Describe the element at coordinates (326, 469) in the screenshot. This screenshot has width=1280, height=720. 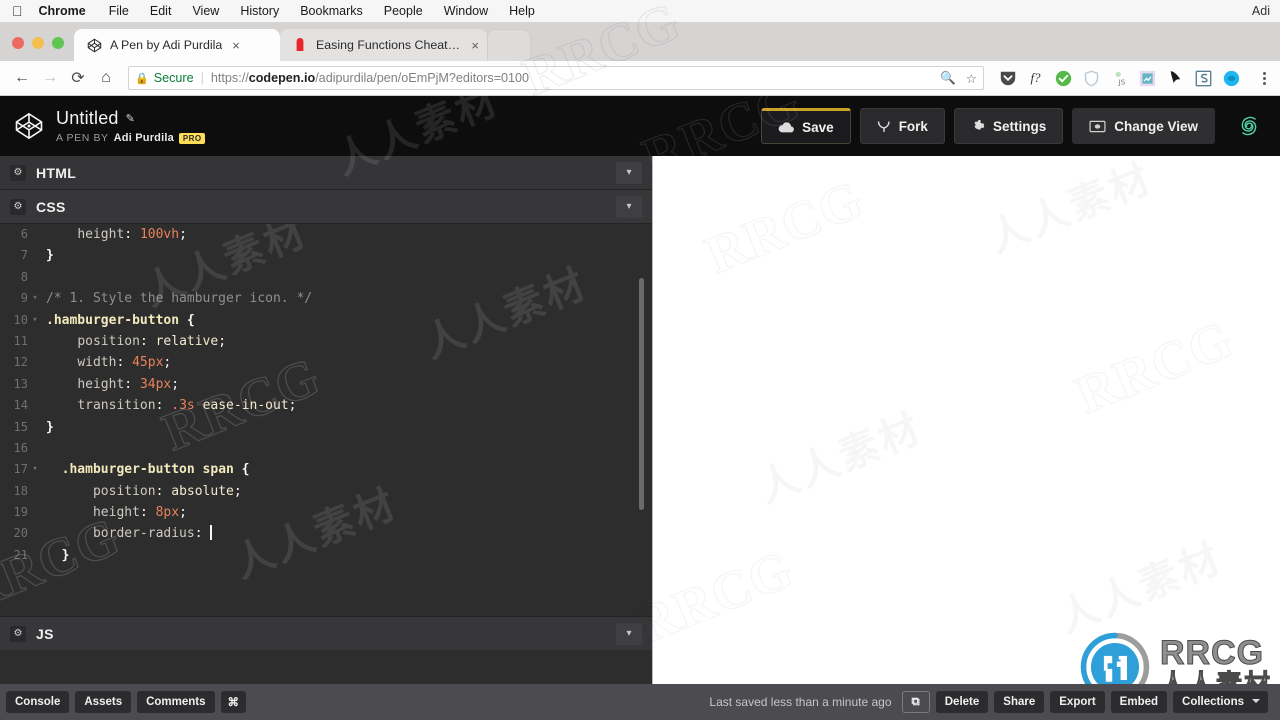
I see `code-line: 17 ▾ .hamburger-button span {` at that location.